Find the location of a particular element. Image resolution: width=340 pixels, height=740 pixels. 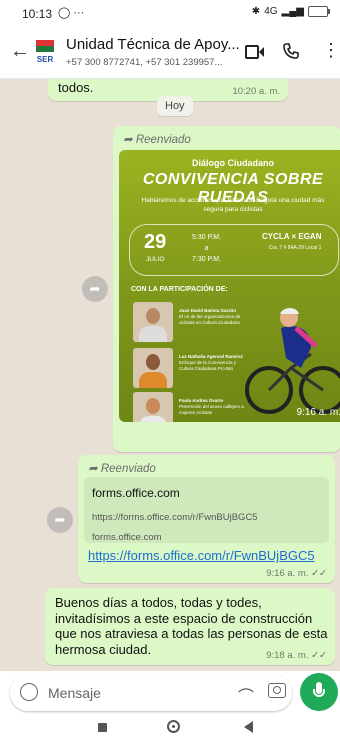

svg-text: SER is located at coordinates (45, 59).